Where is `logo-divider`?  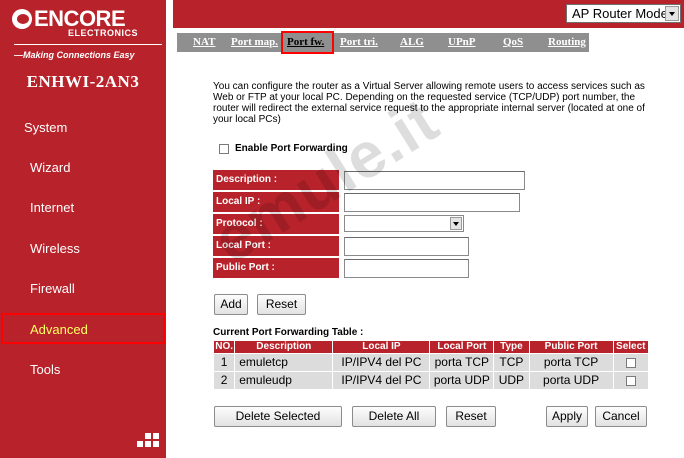 logo-divider is located at coordinates (88, 44).